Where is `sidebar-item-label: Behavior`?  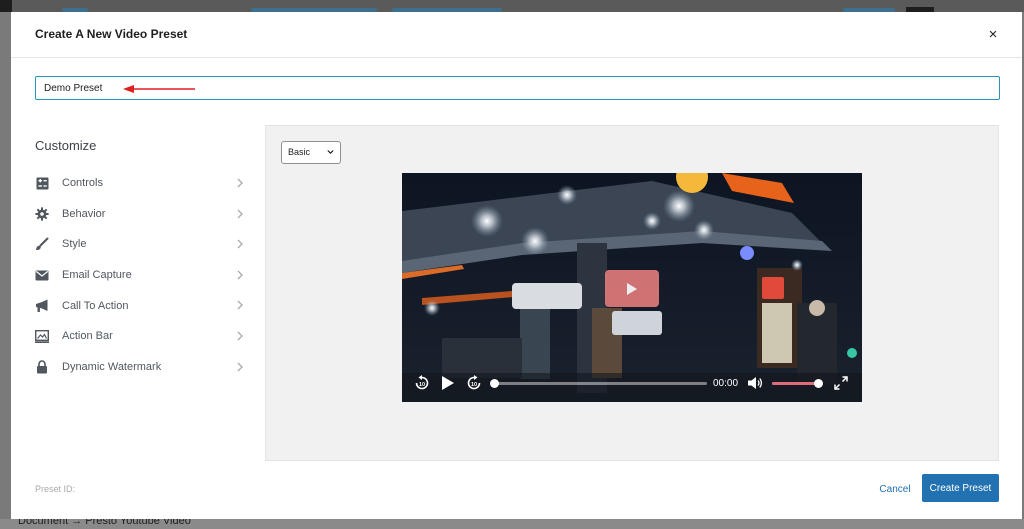
sidebar-item-label: Behavior is located at coordinates (84, 213).